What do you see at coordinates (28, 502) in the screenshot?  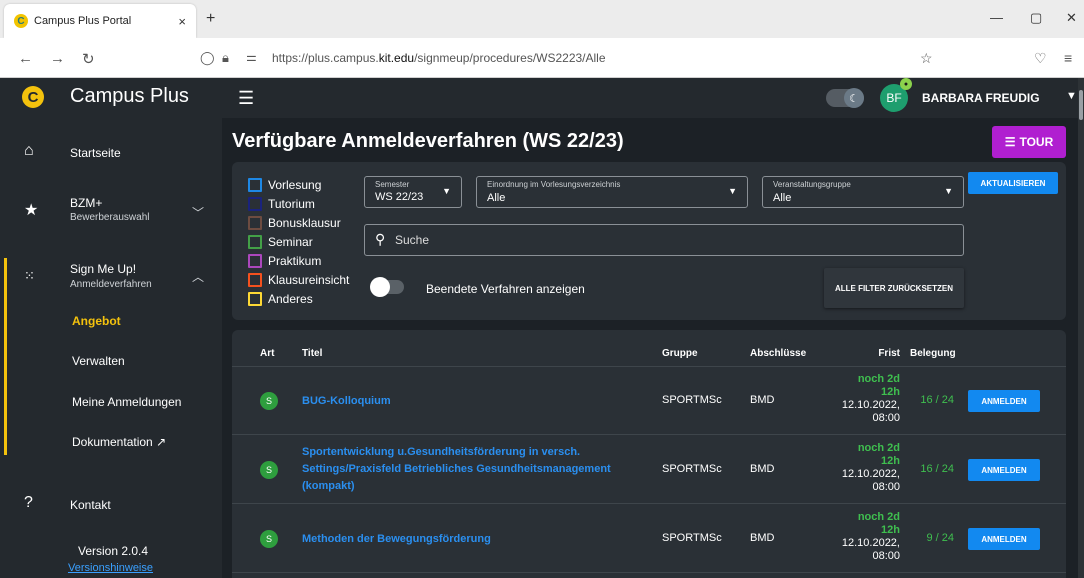 I see `help-icon: ?` at bounding box center [28, 502].